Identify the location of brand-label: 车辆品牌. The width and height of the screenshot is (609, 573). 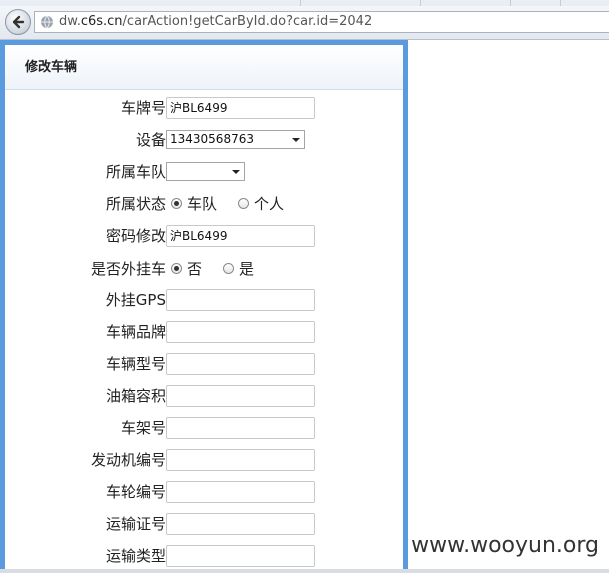
(135, 332).